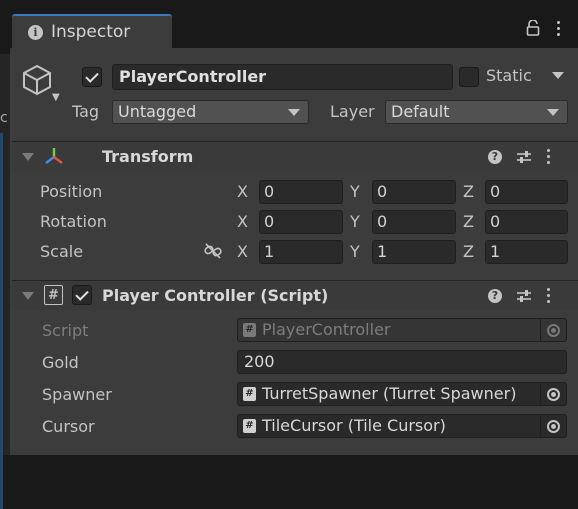 Image resolution: width=578 pixels, height=509 pixels. I want to click on script-enabled-checkbox, so click(82, 295).